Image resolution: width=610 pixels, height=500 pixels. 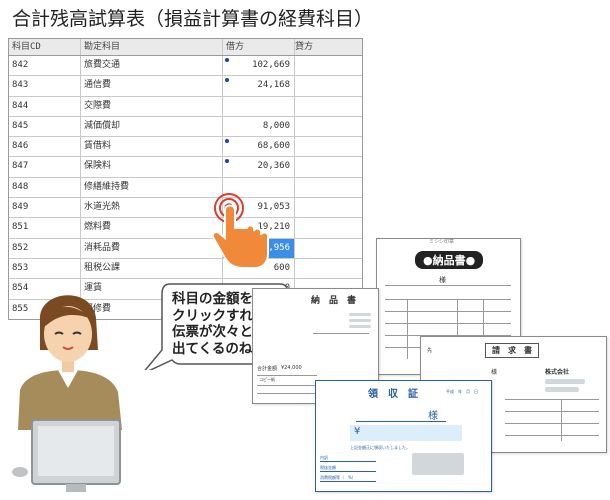 I want to click on debit-amount: 68,600, so click(x=259, y=147).